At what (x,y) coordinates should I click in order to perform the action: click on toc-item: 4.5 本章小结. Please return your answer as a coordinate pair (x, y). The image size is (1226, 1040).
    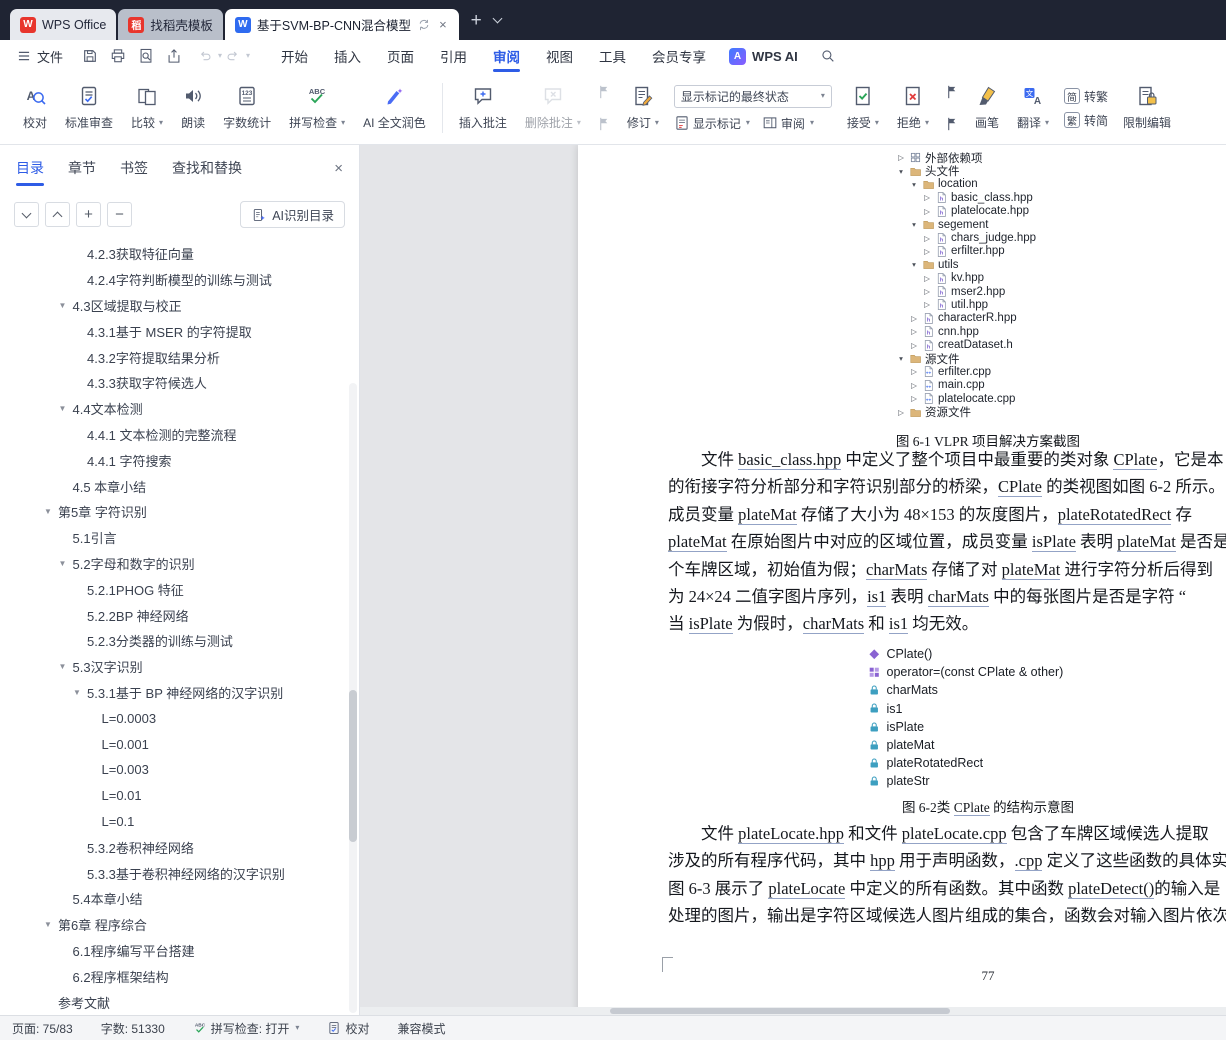
    Looking at the image, I should click on (179, 486).